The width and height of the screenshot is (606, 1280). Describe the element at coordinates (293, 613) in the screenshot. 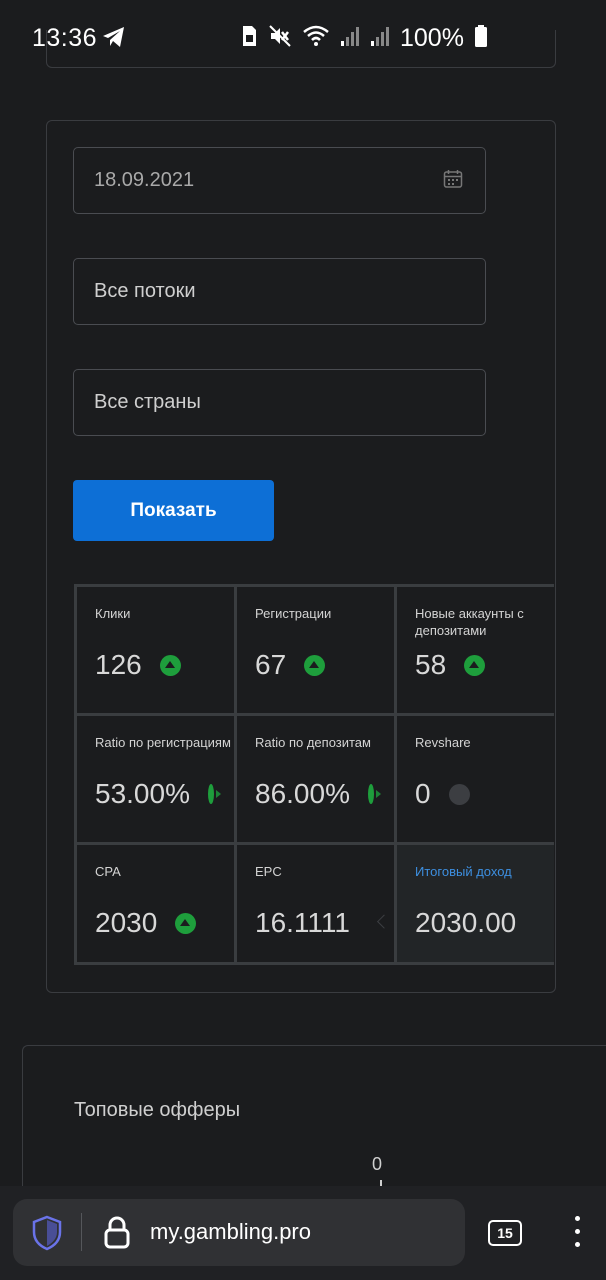

I see `stat-label: Регистрации` at that location.